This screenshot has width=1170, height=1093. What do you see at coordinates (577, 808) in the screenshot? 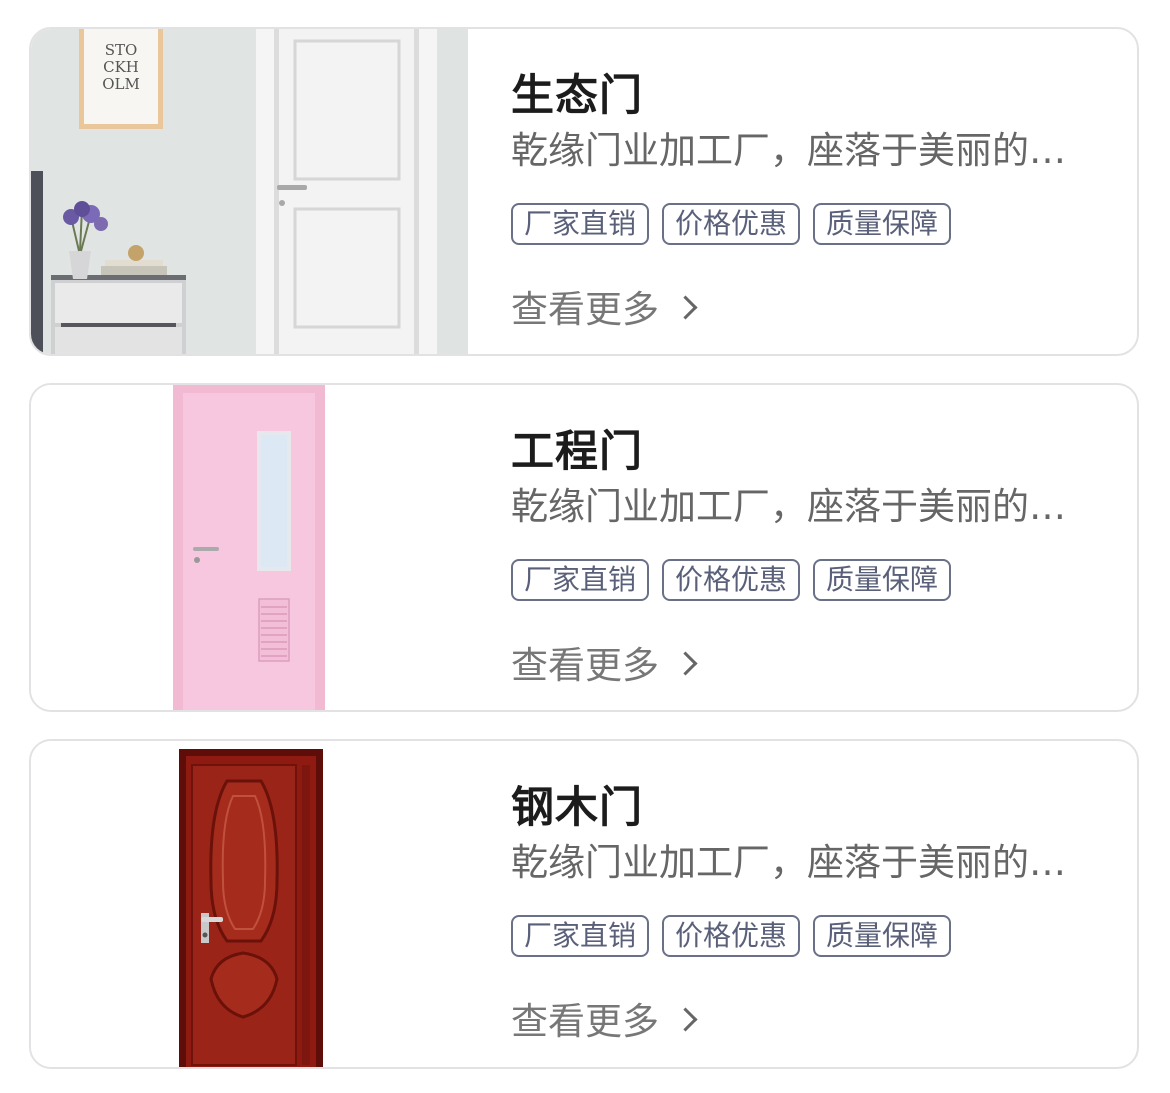
I see `product-title: 钢木门` at bounding box center [577, 808].